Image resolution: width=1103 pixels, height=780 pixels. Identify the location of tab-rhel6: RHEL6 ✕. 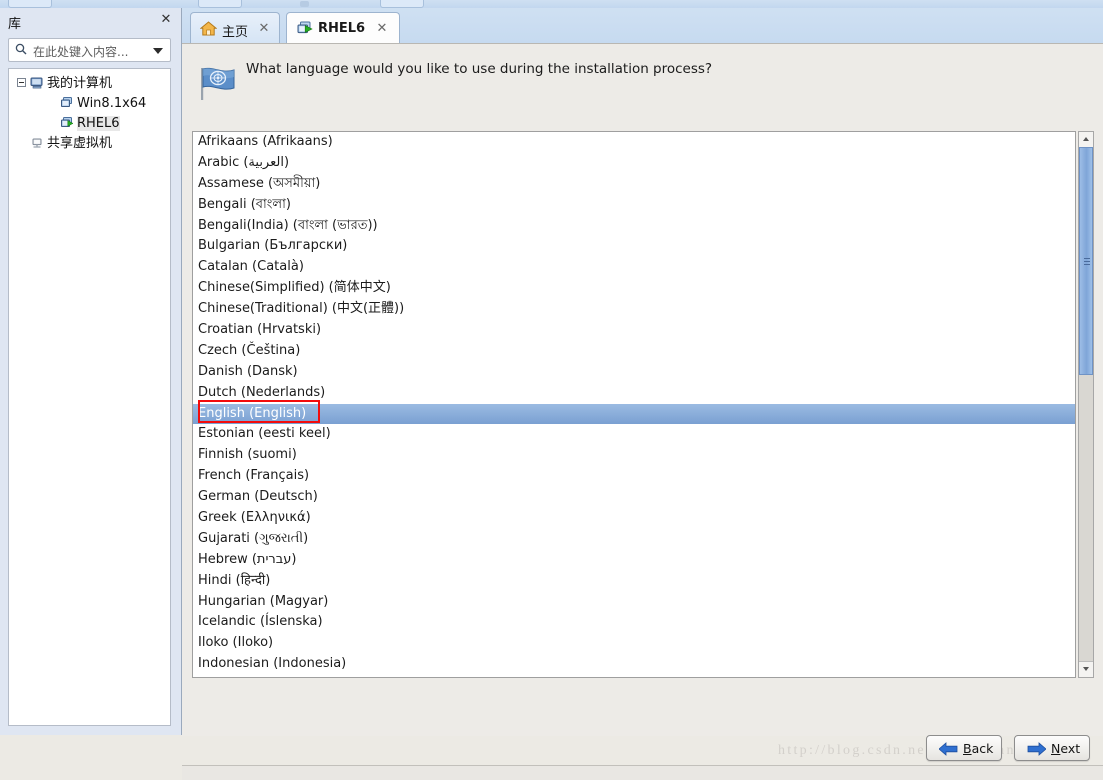
(343, 28).